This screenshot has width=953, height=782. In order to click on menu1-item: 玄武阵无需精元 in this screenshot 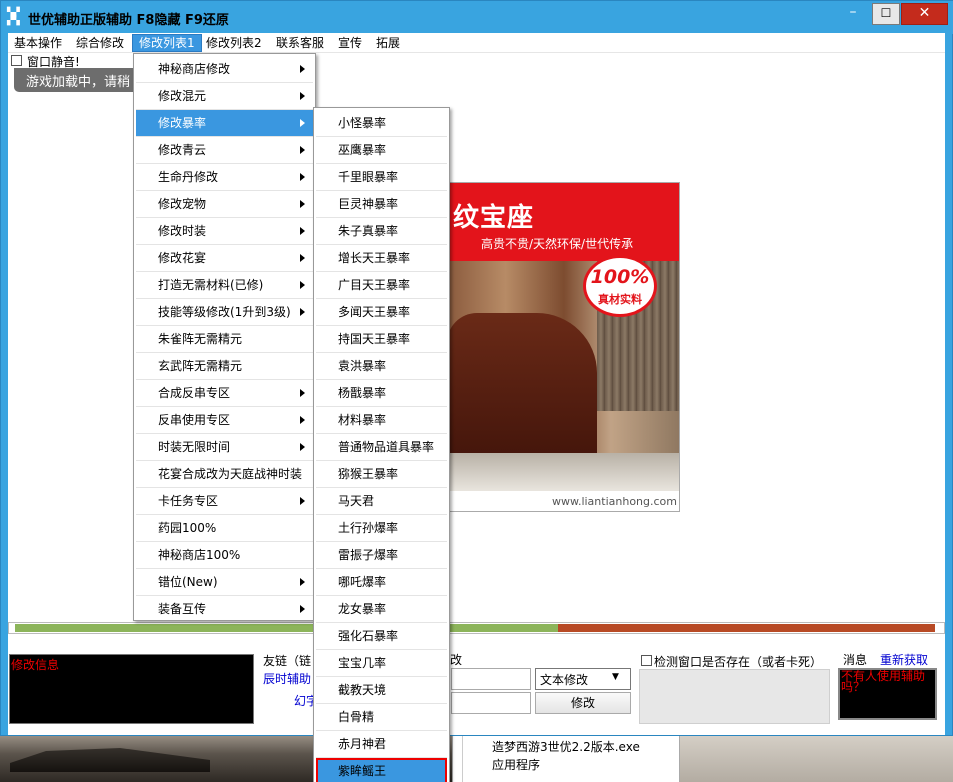, I will do `click(224, 366)`.